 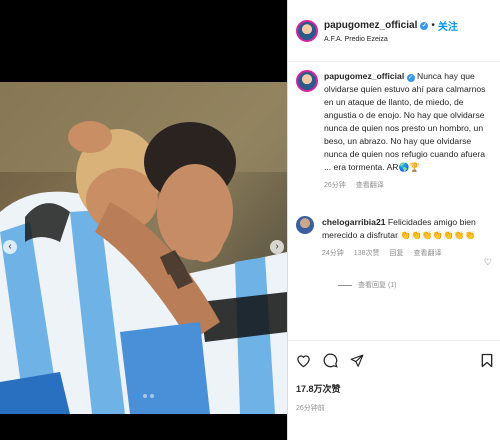 What do you see at coordinates (307, 81) in the screenshot?
I see `caption-author-avatar` at bounding box center [307, 81].